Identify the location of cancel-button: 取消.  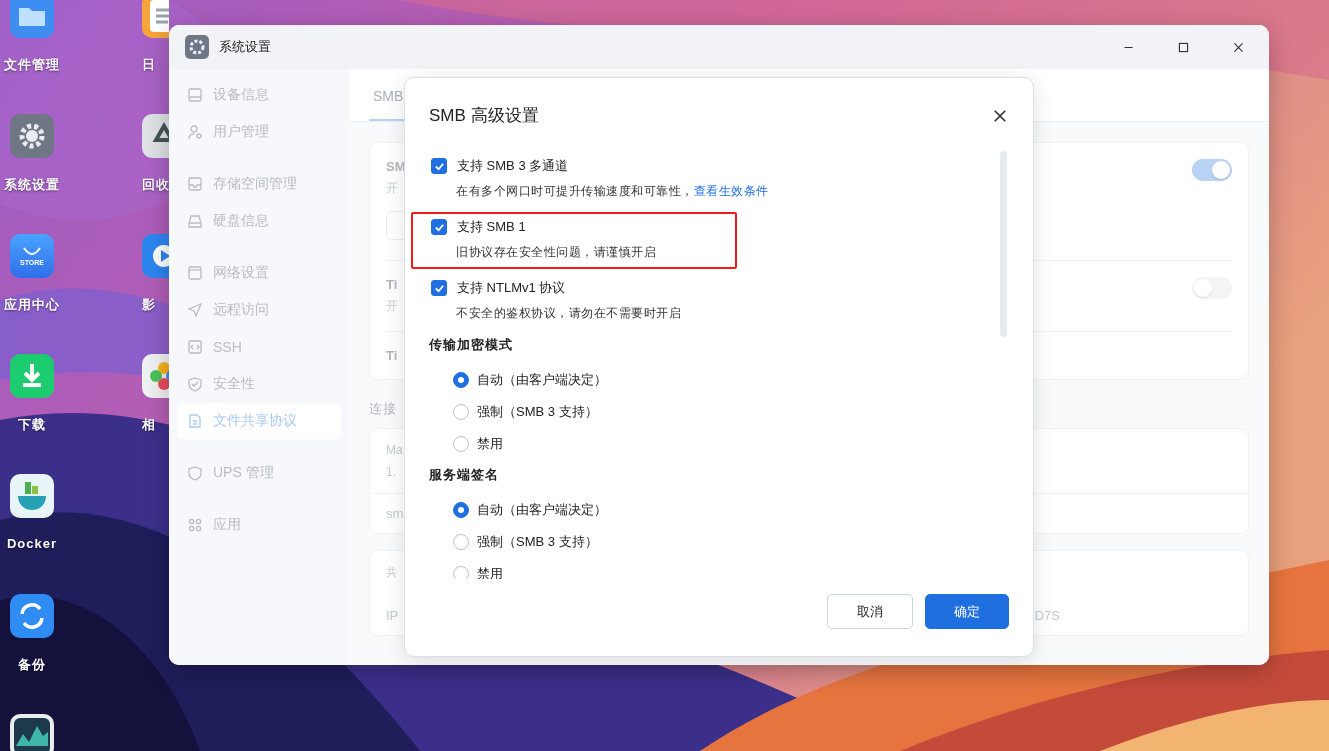
(870, 611).